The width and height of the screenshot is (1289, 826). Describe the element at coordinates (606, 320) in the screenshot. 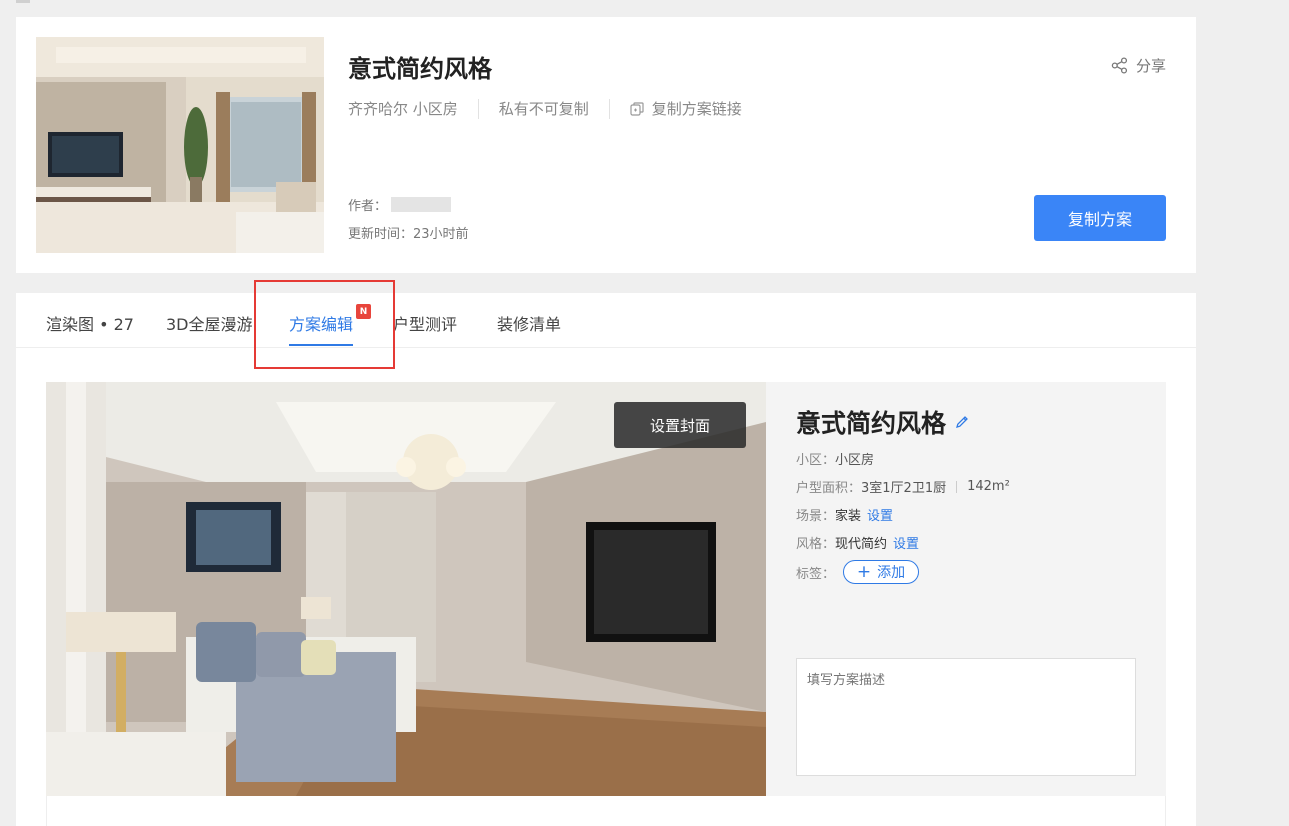

I see `tab-bar: 渲染图 • 27 3D全屋漫游 方案编辑 N 户型测评 装修清单` at that location.